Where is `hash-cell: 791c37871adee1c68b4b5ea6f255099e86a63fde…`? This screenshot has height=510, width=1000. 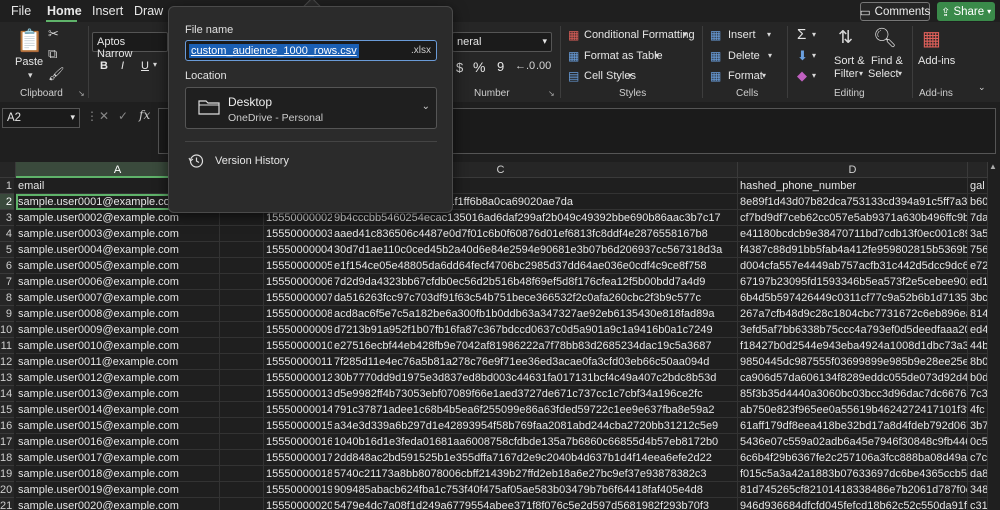
hash-cell: 791c37871adee1c68b4b5ea6f255099e86a63fde… is located at coordinates (535, 410).